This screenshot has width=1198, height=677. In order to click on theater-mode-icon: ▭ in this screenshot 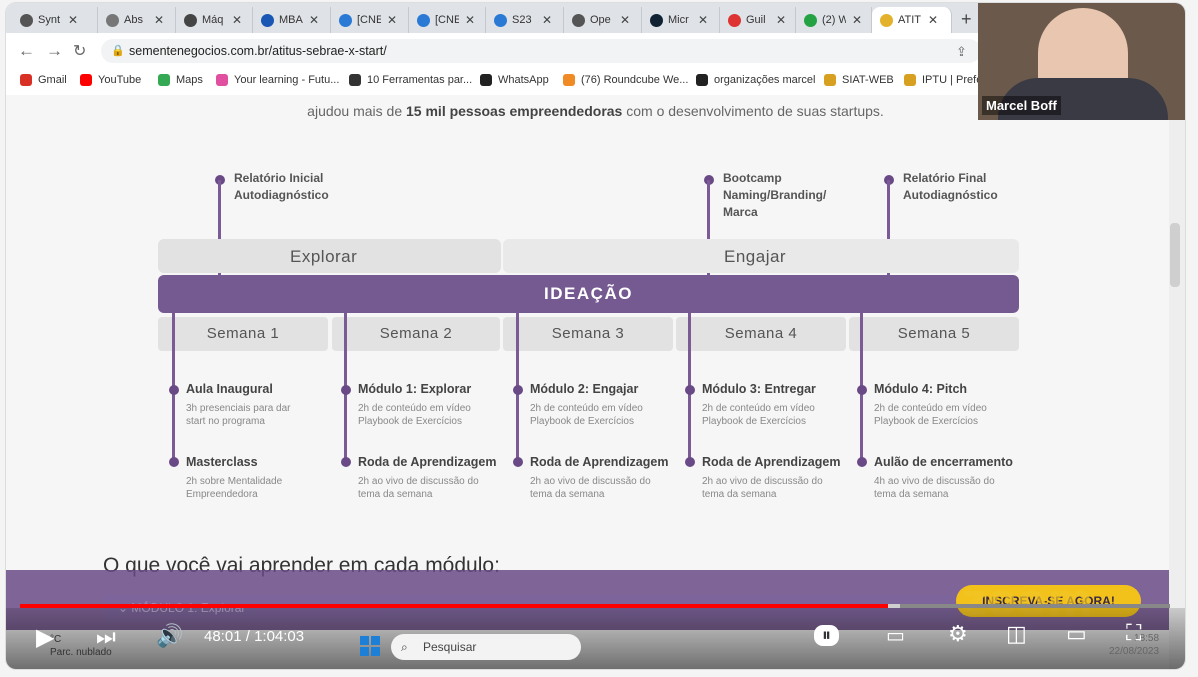, I will do `click(1076, 634)`.